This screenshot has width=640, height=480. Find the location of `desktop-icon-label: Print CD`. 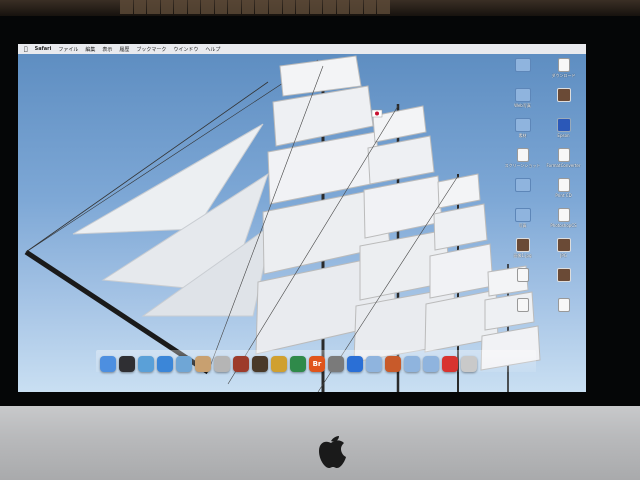

desktop-icon-label: Print CD is located at coordinates (563, 195).